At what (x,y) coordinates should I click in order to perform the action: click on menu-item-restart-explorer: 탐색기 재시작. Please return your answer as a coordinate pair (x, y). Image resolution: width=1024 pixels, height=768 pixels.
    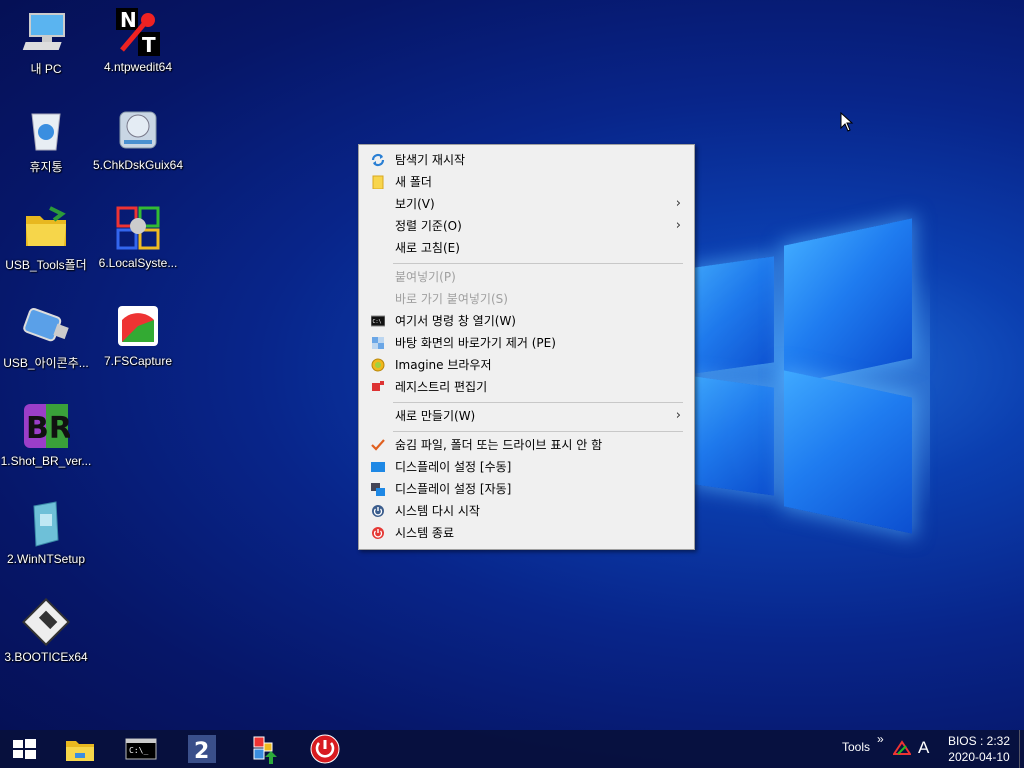
    Looking at the image, I should click on (526, 160).